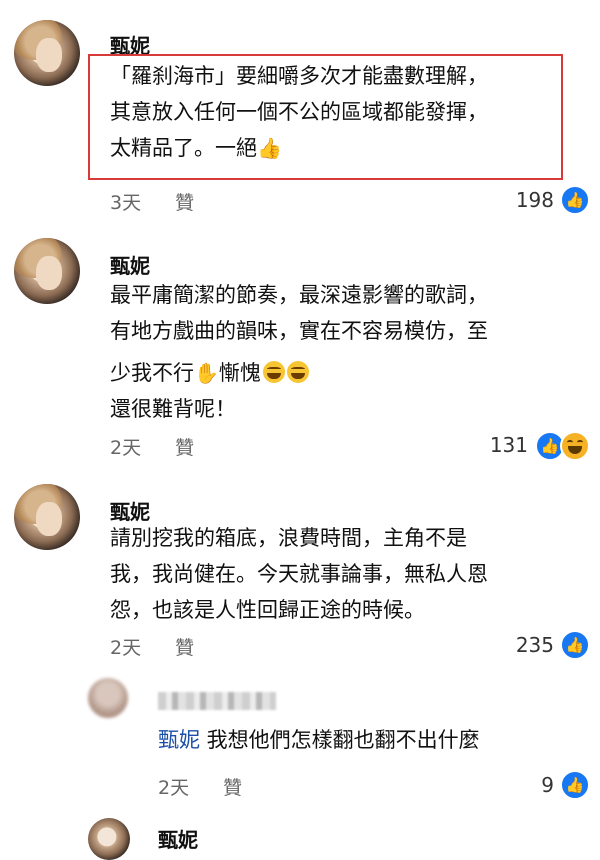 The image size is (600, 860). I want to click on comment-time: 3天, so click(126, 203).